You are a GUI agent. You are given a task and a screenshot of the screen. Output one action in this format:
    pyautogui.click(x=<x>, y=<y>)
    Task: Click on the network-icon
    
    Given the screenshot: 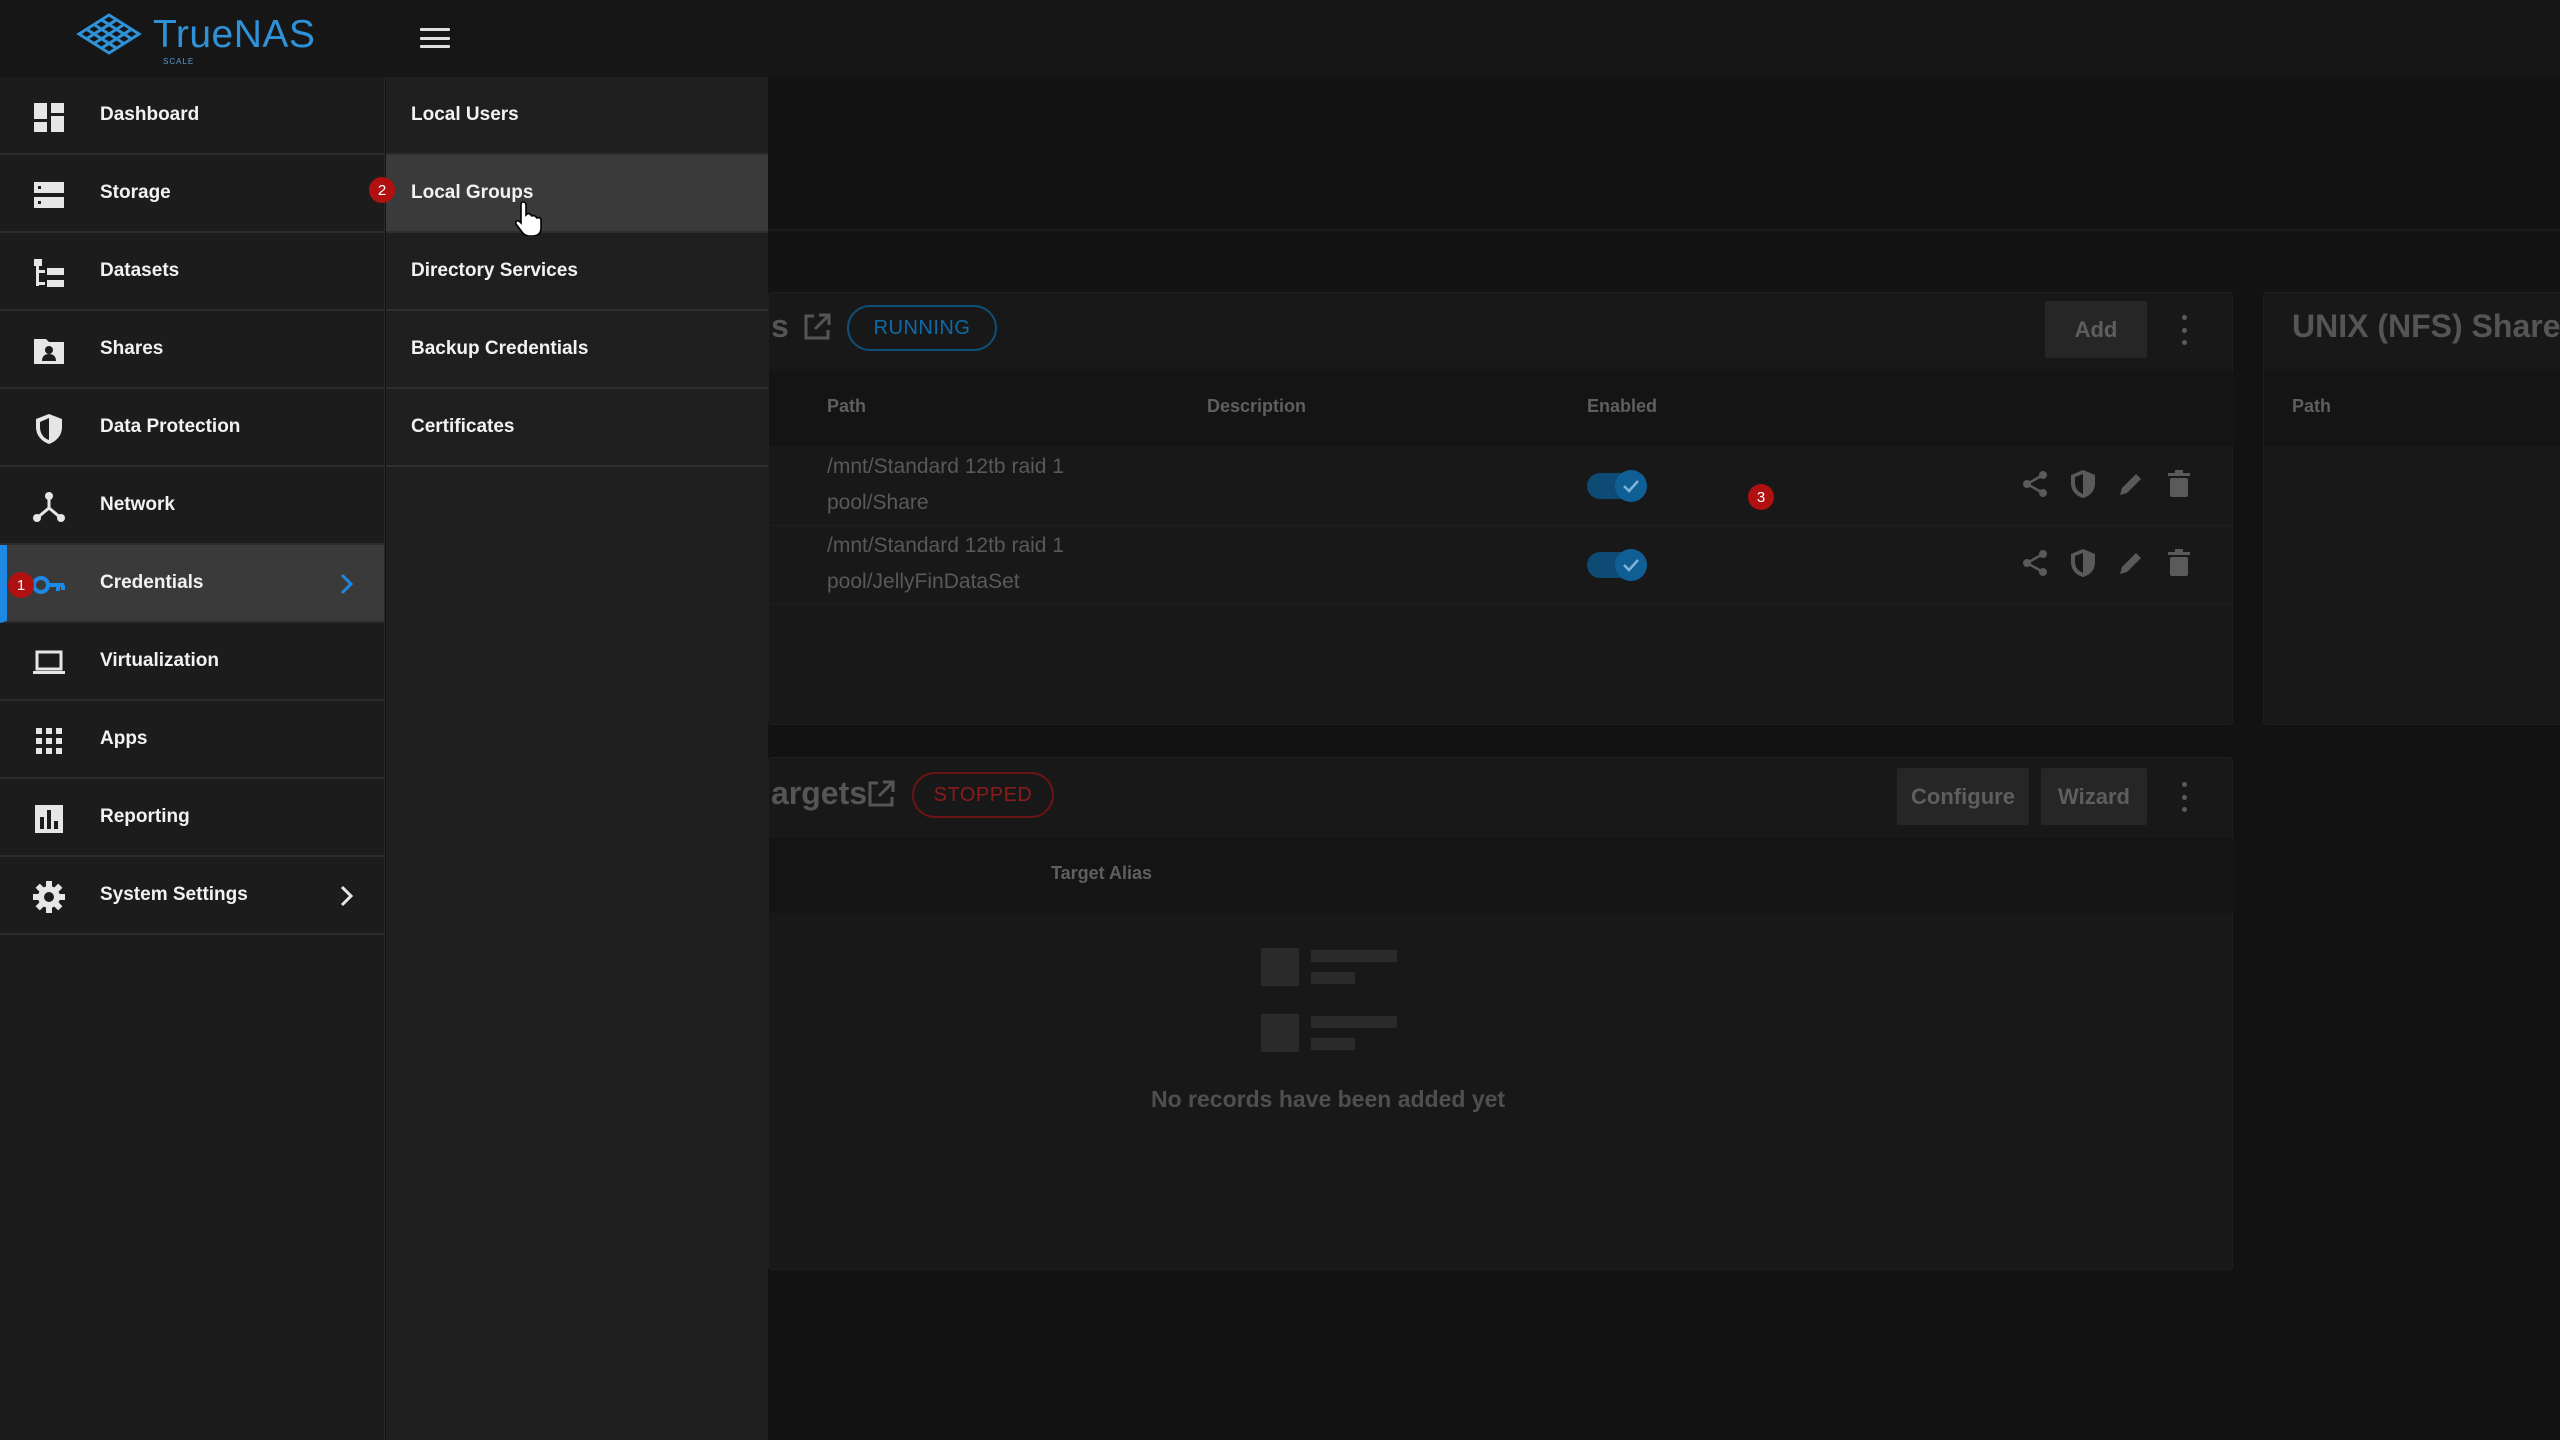 What is the action you would take?
    pyautogui.click(x=49, y=507)
    